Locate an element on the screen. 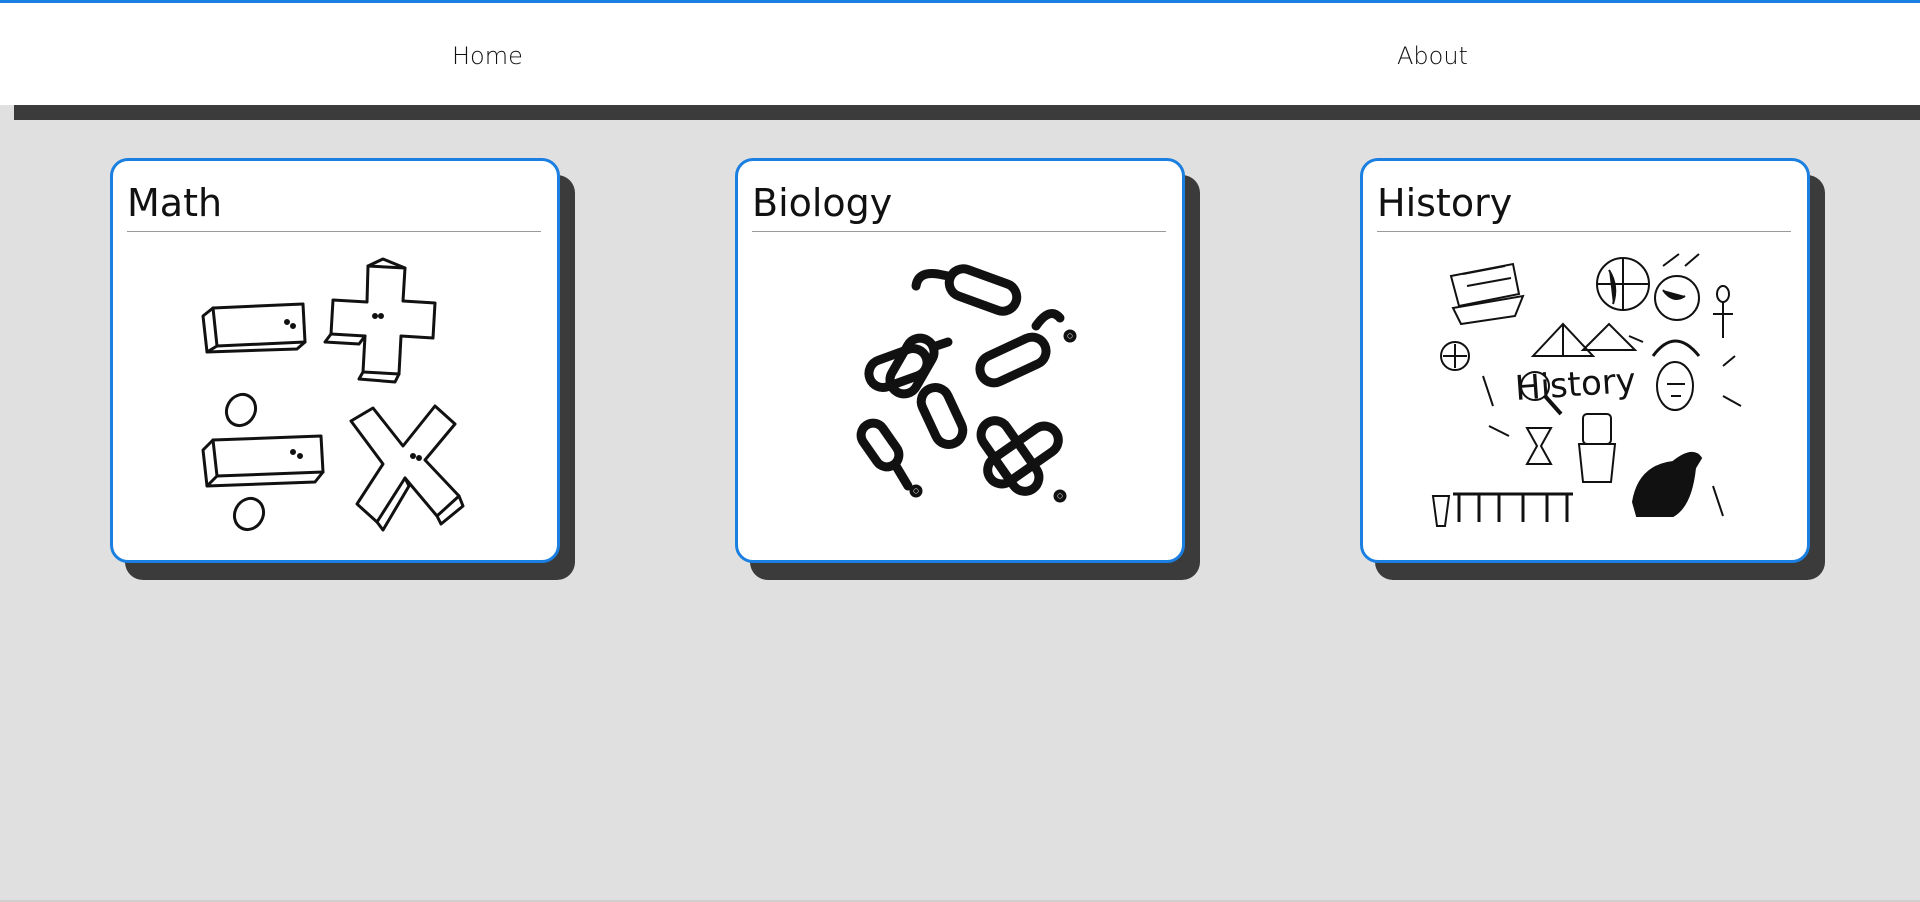 Image resolution: width=1920 pixels, height=902 pixels. subject-card-wrapper-biology: Biology is located at coordinates (967, 369).